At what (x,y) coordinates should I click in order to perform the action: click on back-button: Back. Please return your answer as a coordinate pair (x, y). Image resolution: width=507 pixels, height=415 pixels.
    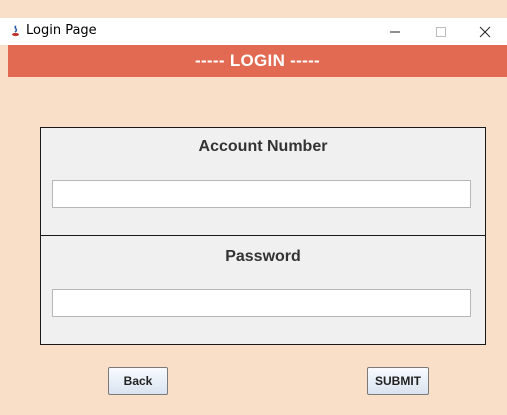
    Looking at the image, I should click on (138, 381).